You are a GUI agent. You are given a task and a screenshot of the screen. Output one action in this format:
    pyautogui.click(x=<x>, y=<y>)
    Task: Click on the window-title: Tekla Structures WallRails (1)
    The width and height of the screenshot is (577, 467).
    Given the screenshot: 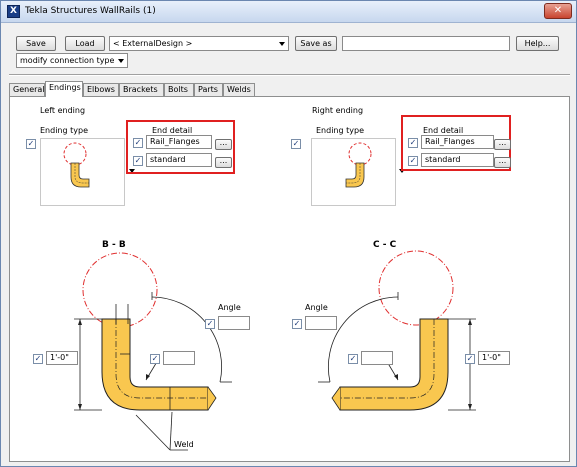 What is the action you would take?
    pyautogui.click(x=90, y=11)
    